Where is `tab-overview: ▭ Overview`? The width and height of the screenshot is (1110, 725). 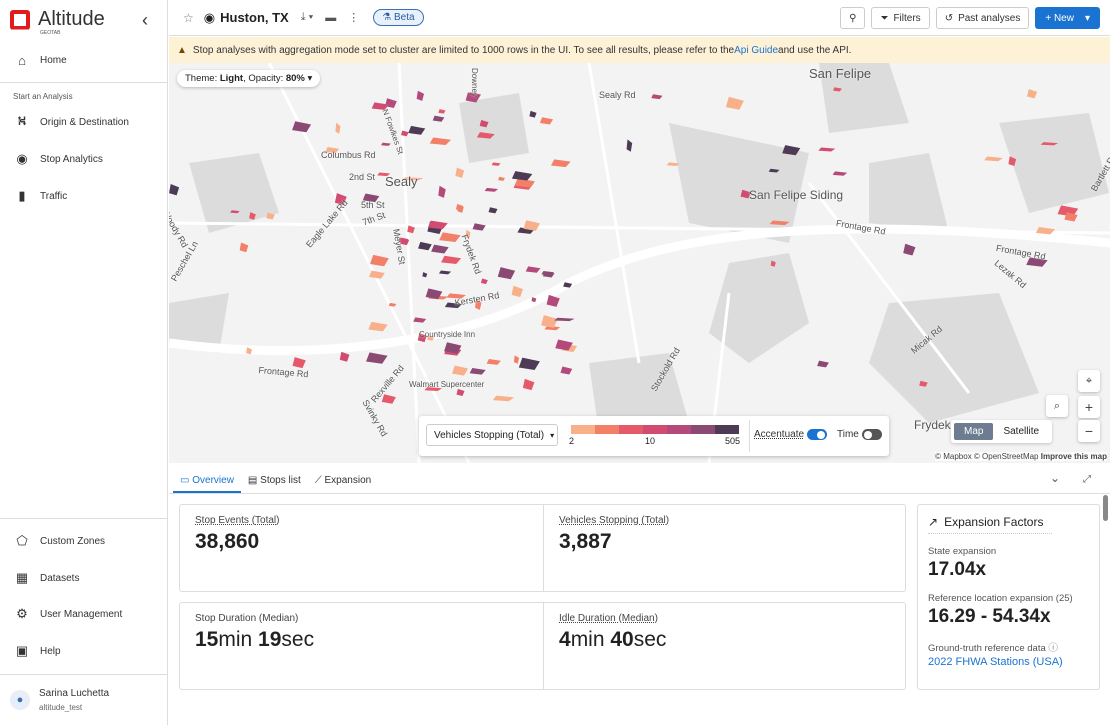
tab-overview: ▭ Overview is located at coordinates (207, 481).